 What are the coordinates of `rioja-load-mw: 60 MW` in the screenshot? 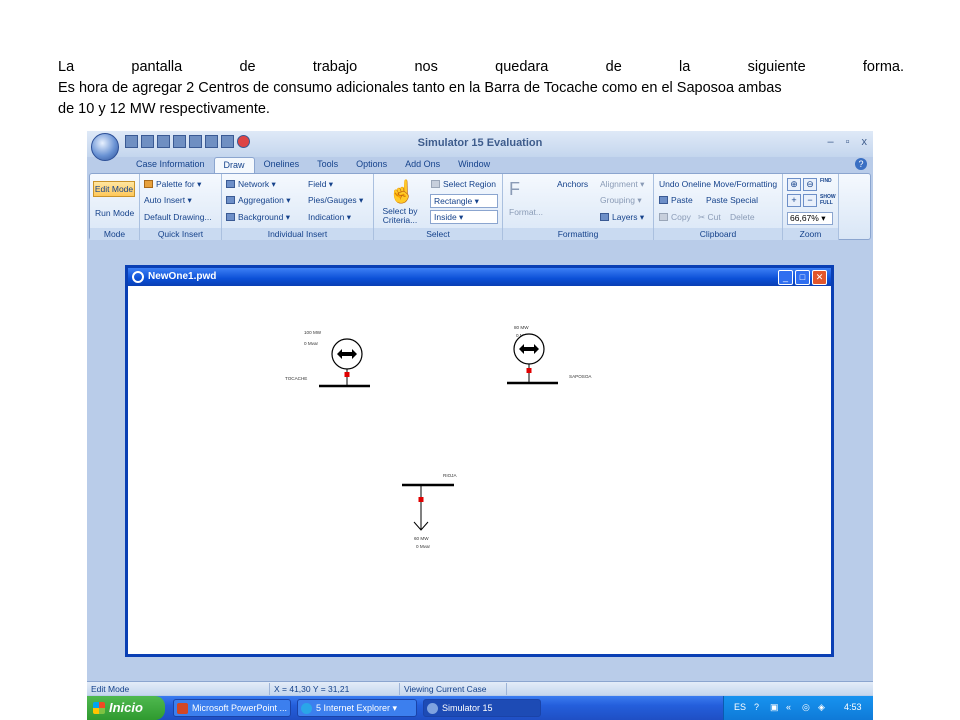 It's located at (421, 538).